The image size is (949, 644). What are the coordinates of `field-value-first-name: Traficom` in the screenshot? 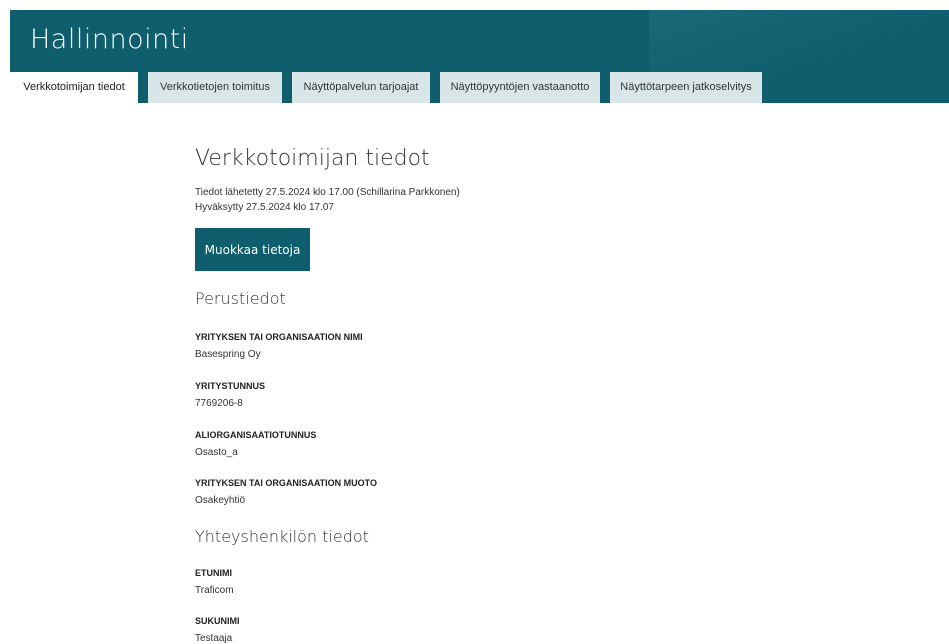 It's located at (214, 590).